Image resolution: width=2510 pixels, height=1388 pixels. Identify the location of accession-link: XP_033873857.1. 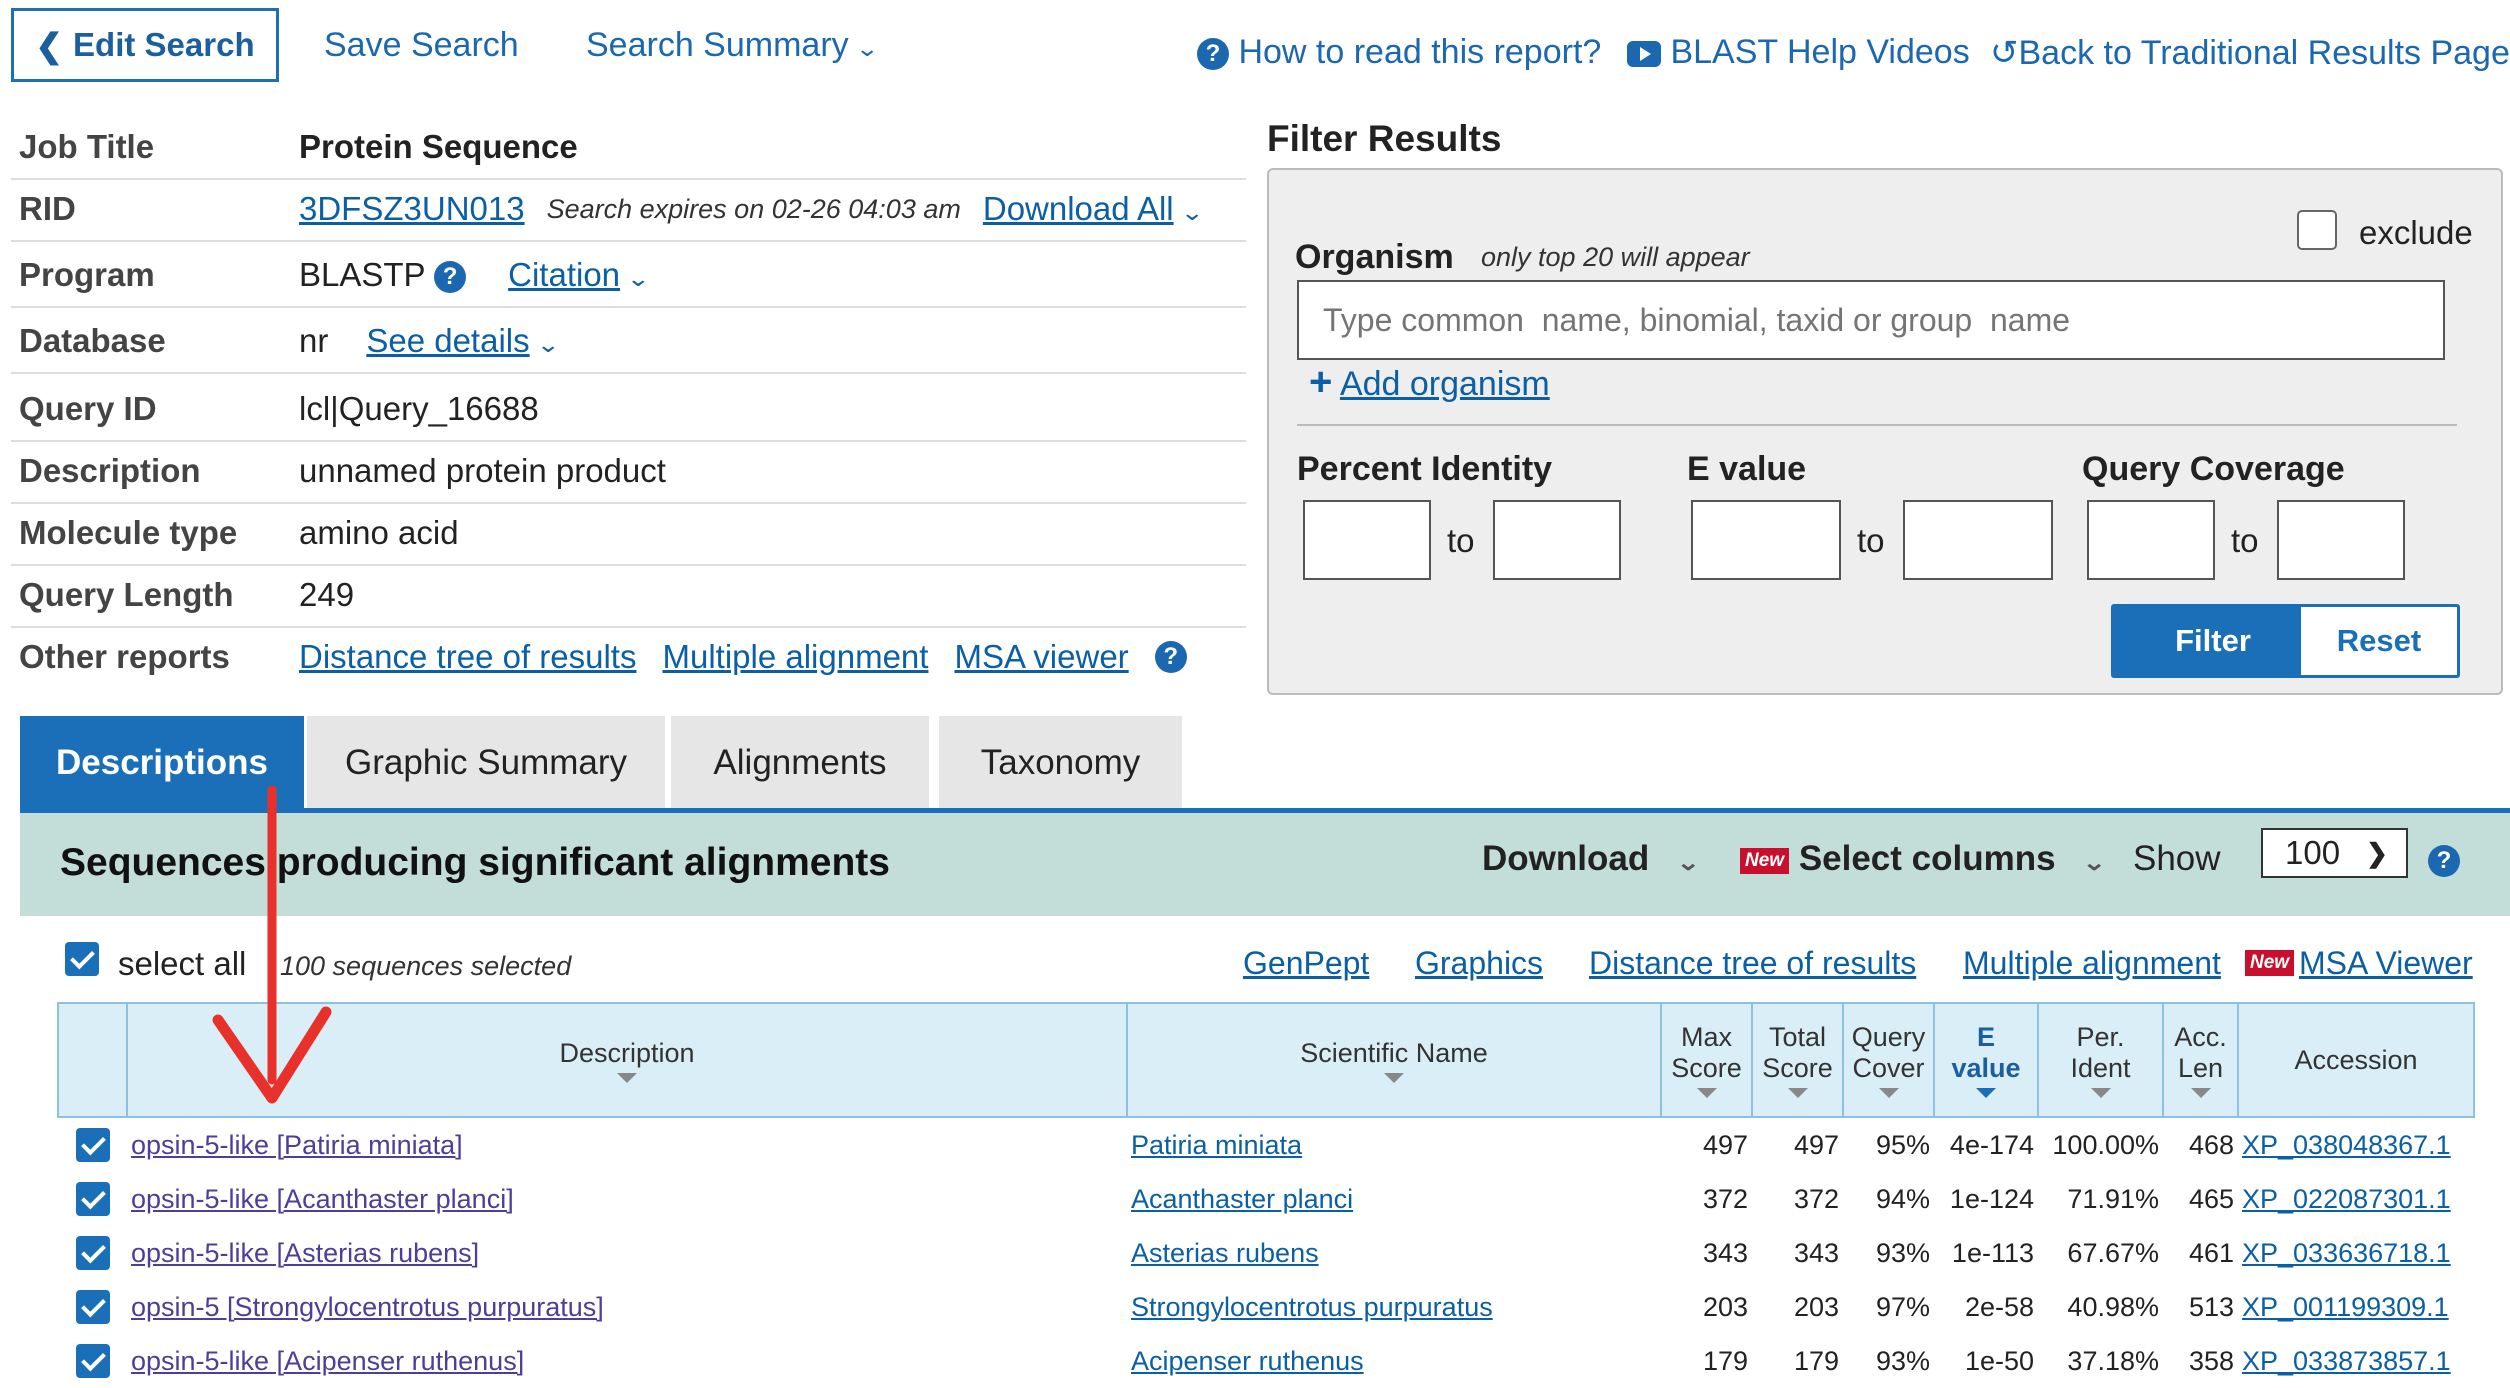
(2346, 1361).